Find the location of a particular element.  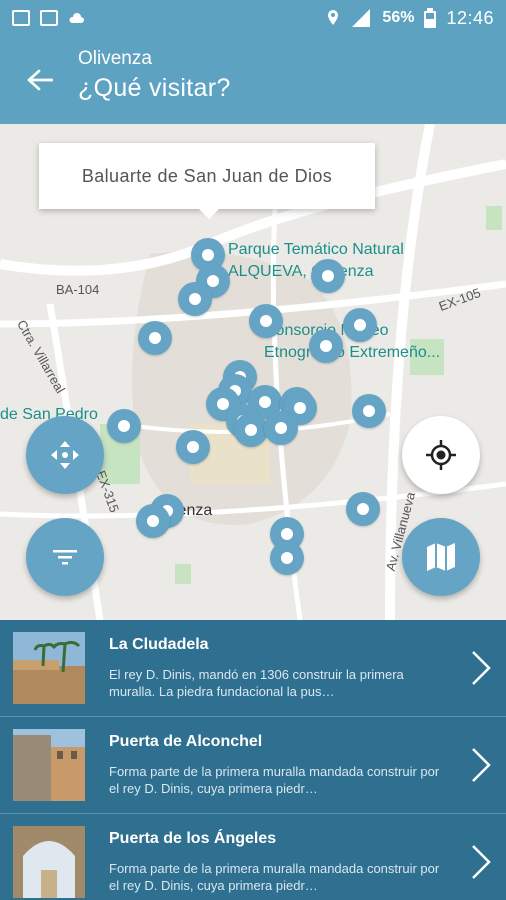

poi-label-park: Parque Temático Natural is located at coordinates (316, 249).